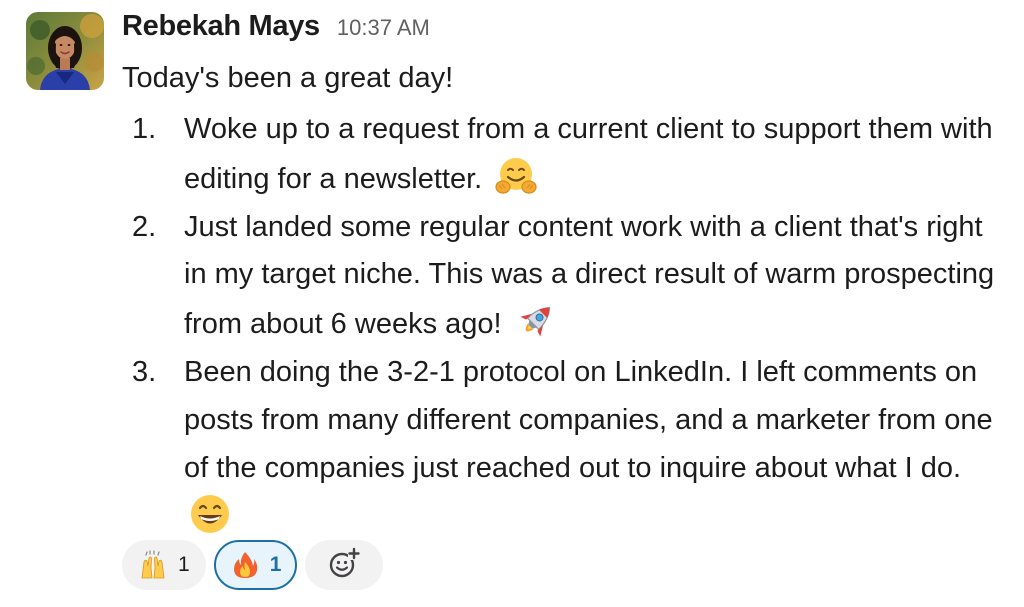  What do you see at coordinates (516, 176) in the screenshot?
I see `hugging-face-emoji-icon` at bounding box center [516, 176].